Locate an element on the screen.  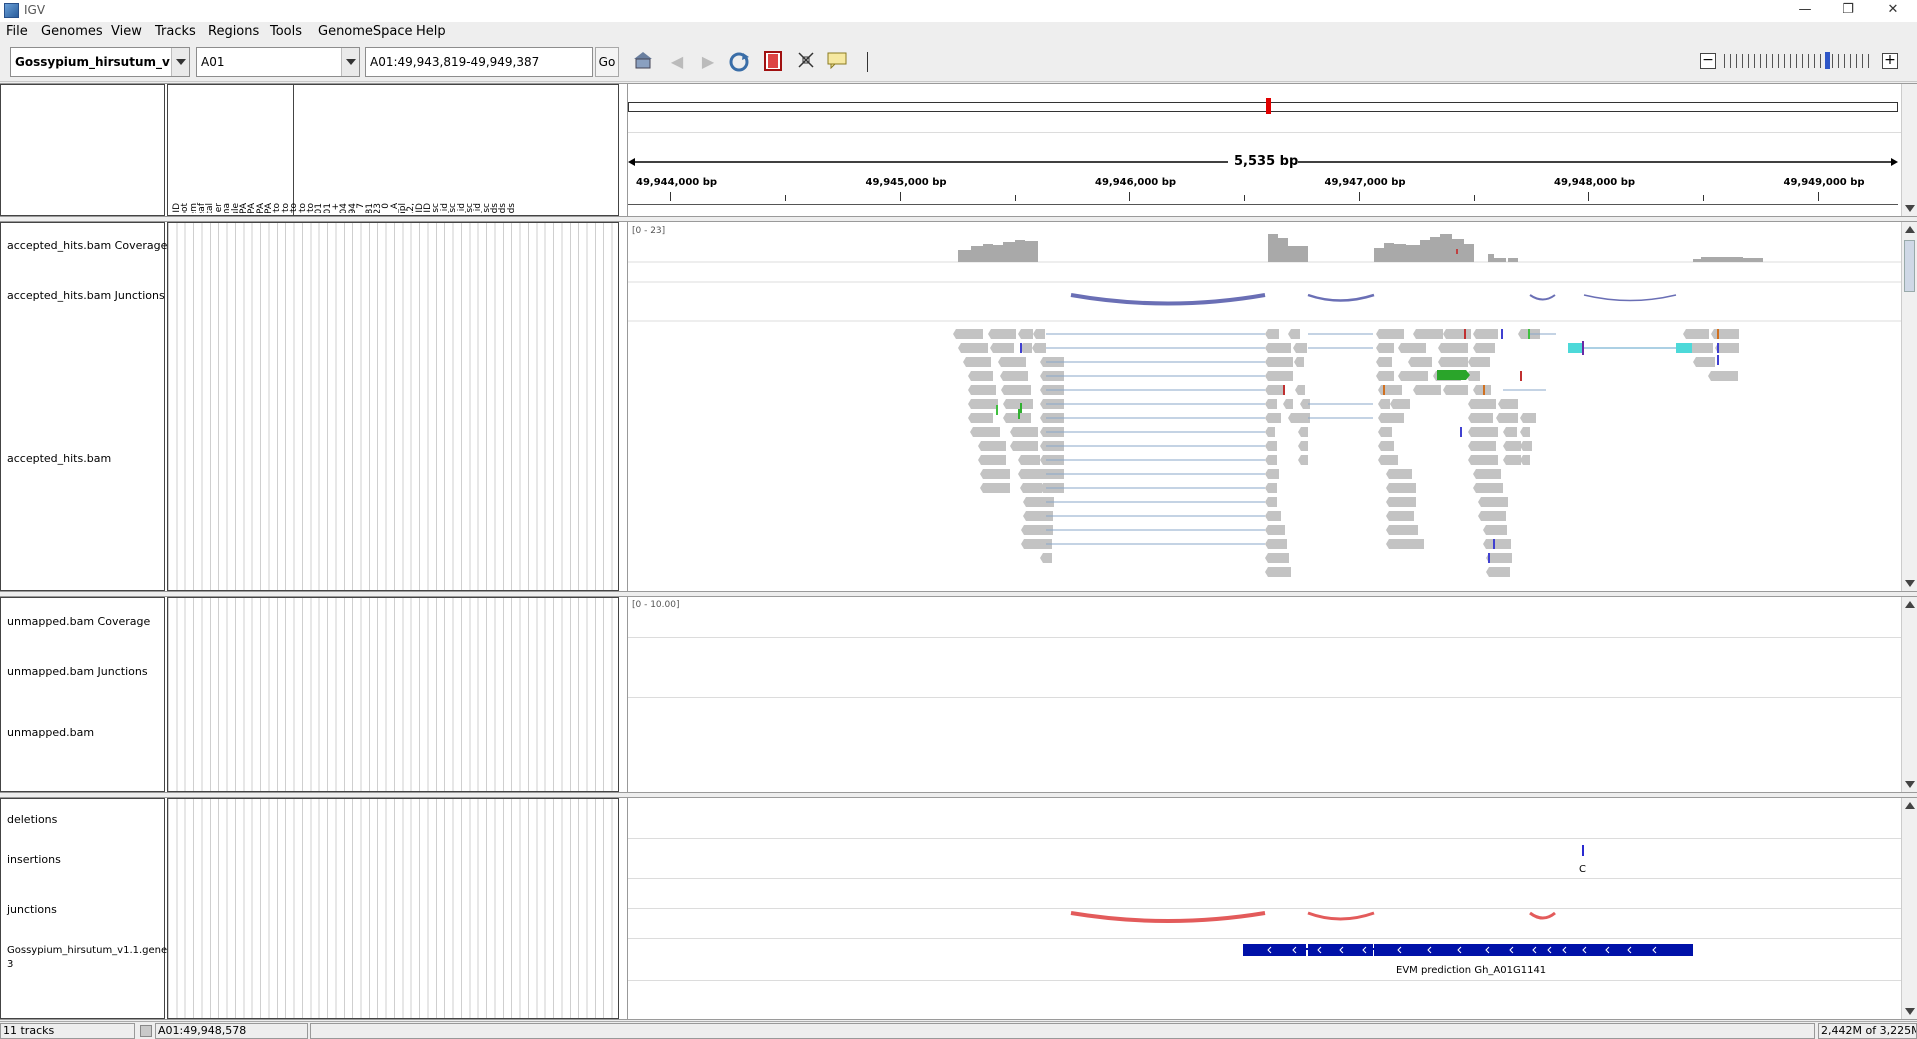
track-name-gene-line2: 3 is located at coordinates (10, 964).